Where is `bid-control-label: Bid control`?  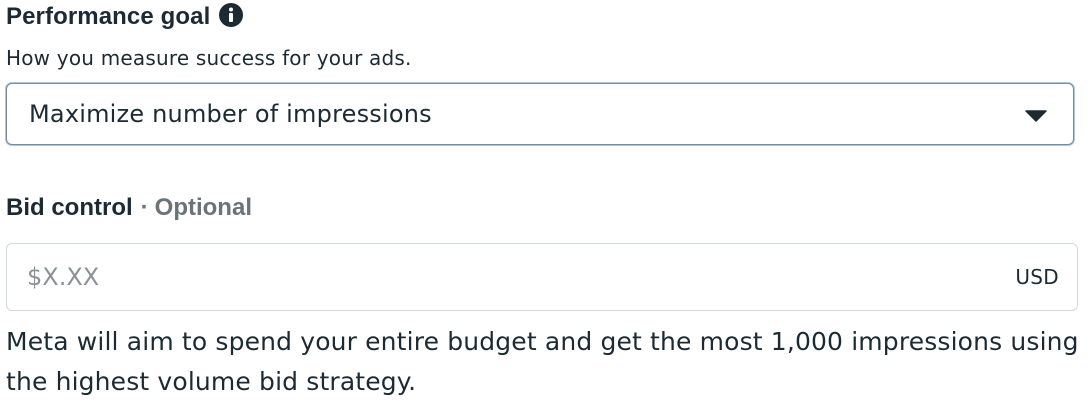 bid-control-label: Bid control is located at coordinates (69, 207).